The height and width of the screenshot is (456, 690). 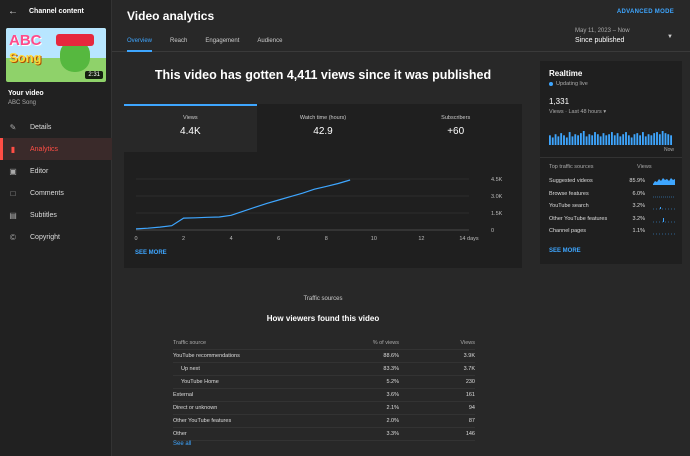 I want to click on analytics-tabs: Overview Reach Engagement Audience, so click(x=213, y=45).